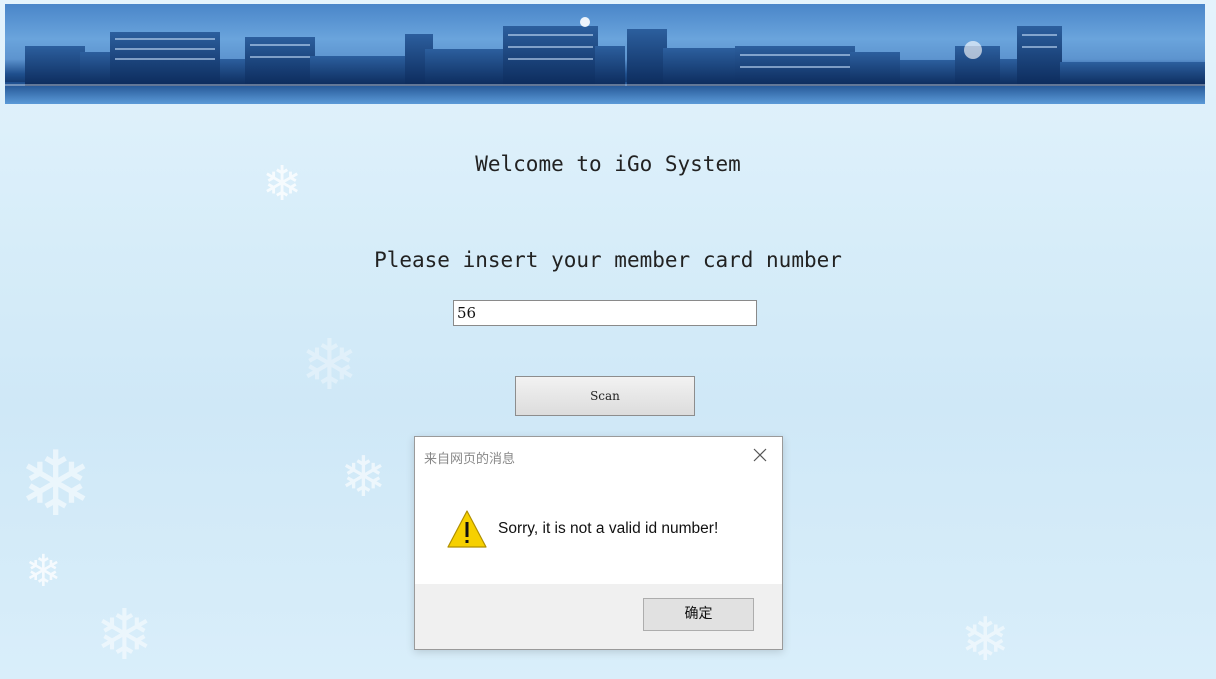 This screenshot has width=1216, height=679. I want to click on card-number-prompt: Please insert your member card number, so click(608, 260).